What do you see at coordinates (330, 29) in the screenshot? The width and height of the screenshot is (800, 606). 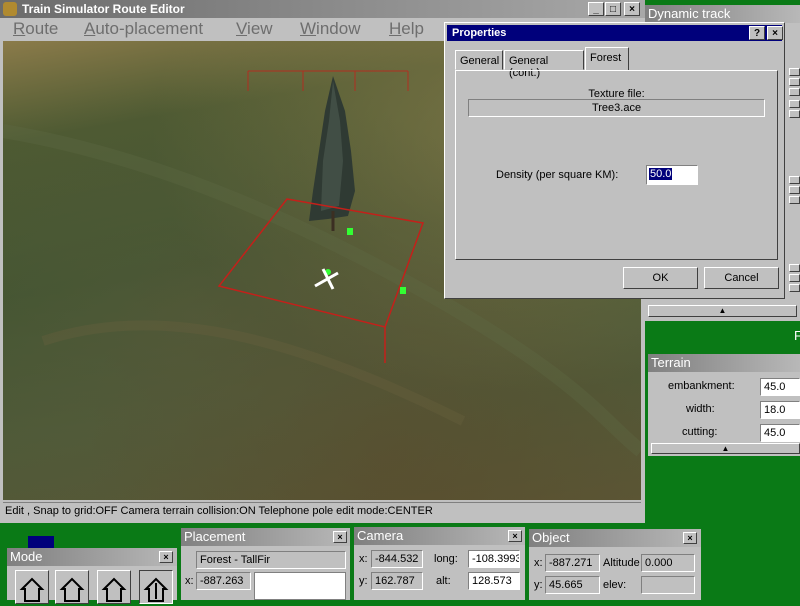 I see `menu-window: Window` at bounding box center [330, 29].